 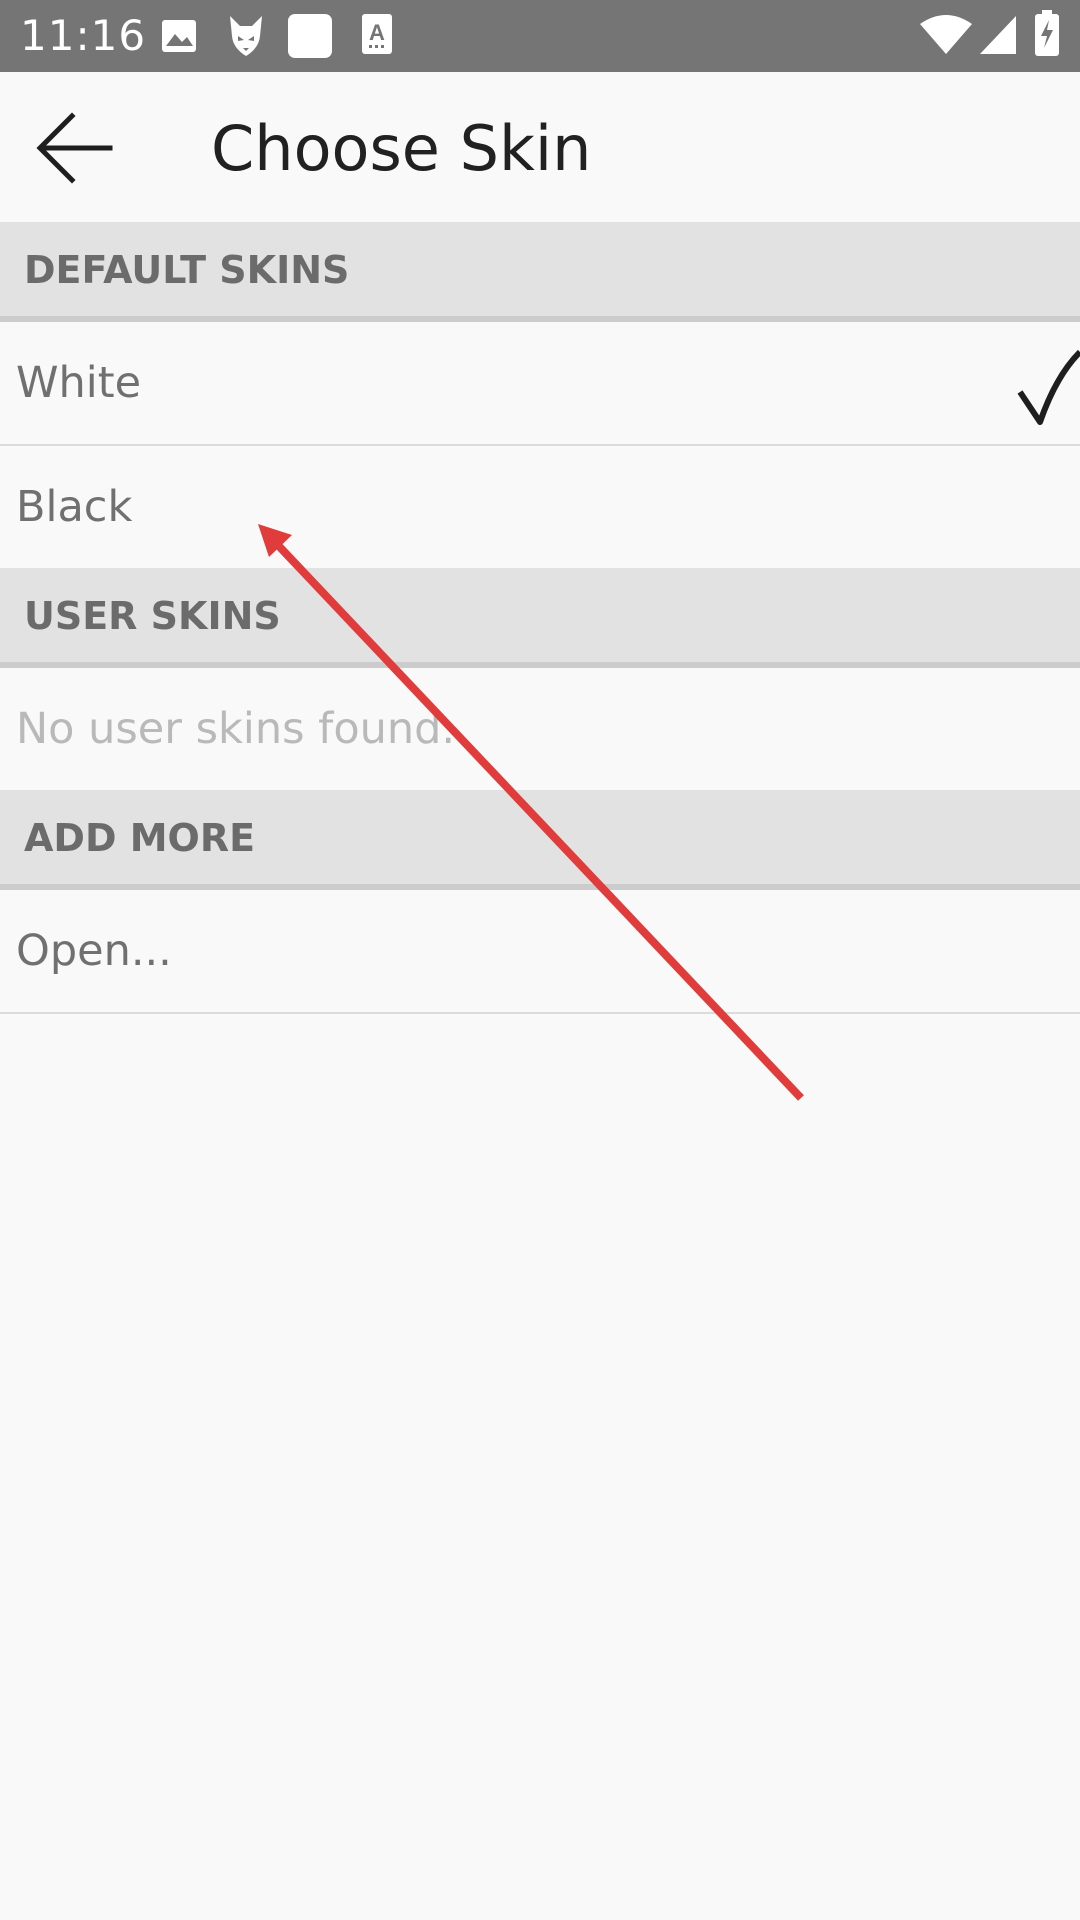 What do you see at coordinates (1047, 33) in the screenshot?
I see `battery-charging-icon` at bounding box center [1047, 33].